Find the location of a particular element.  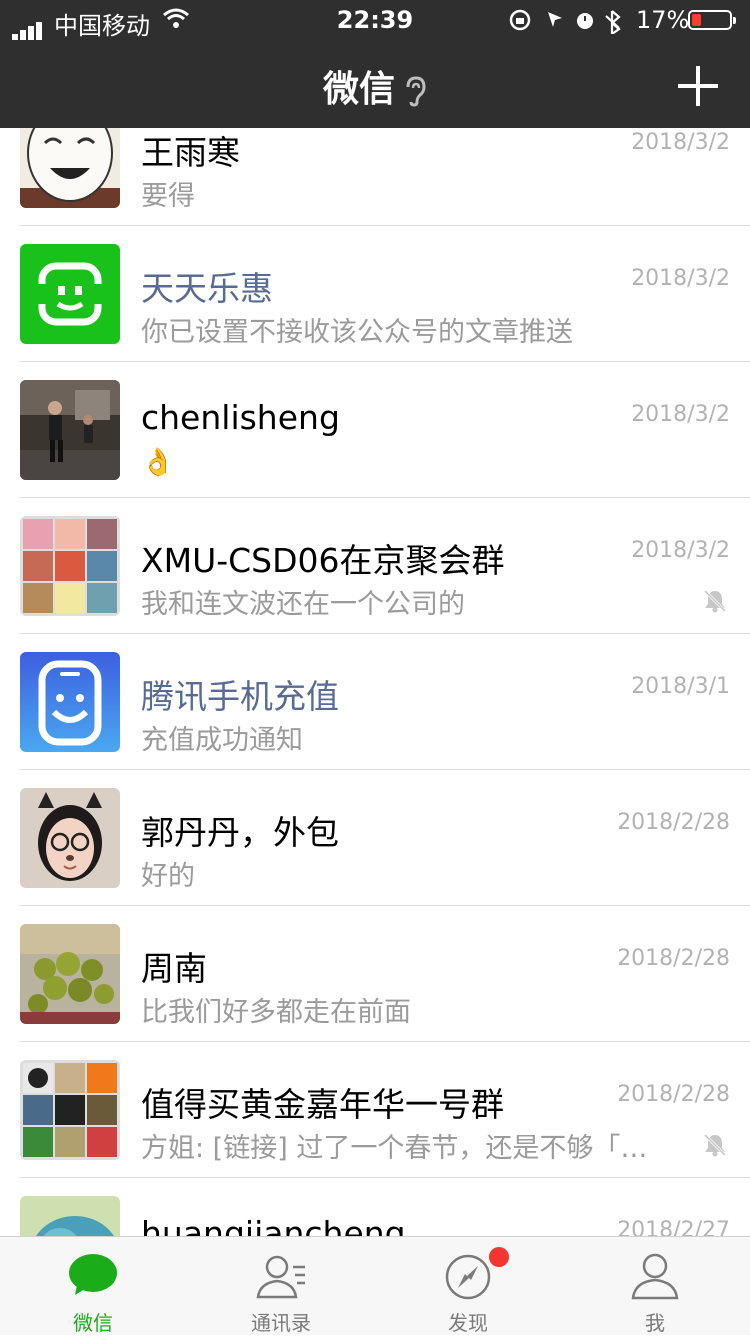

chat-bubble-icon is located at coordinates (93, 1274).